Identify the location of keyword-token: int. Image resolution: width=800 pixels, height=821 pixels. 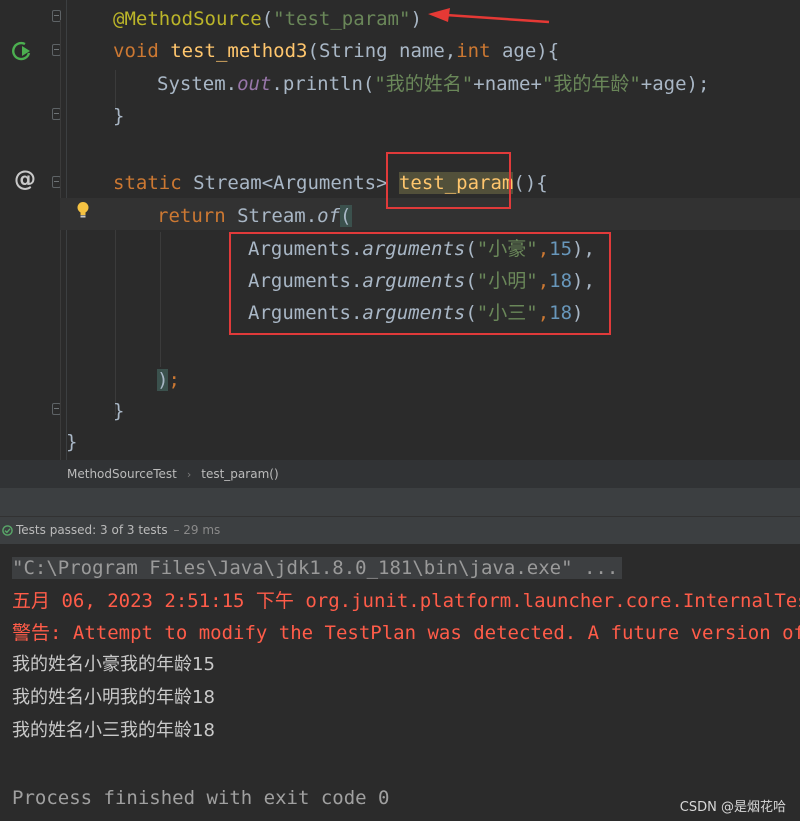
(473, 51).